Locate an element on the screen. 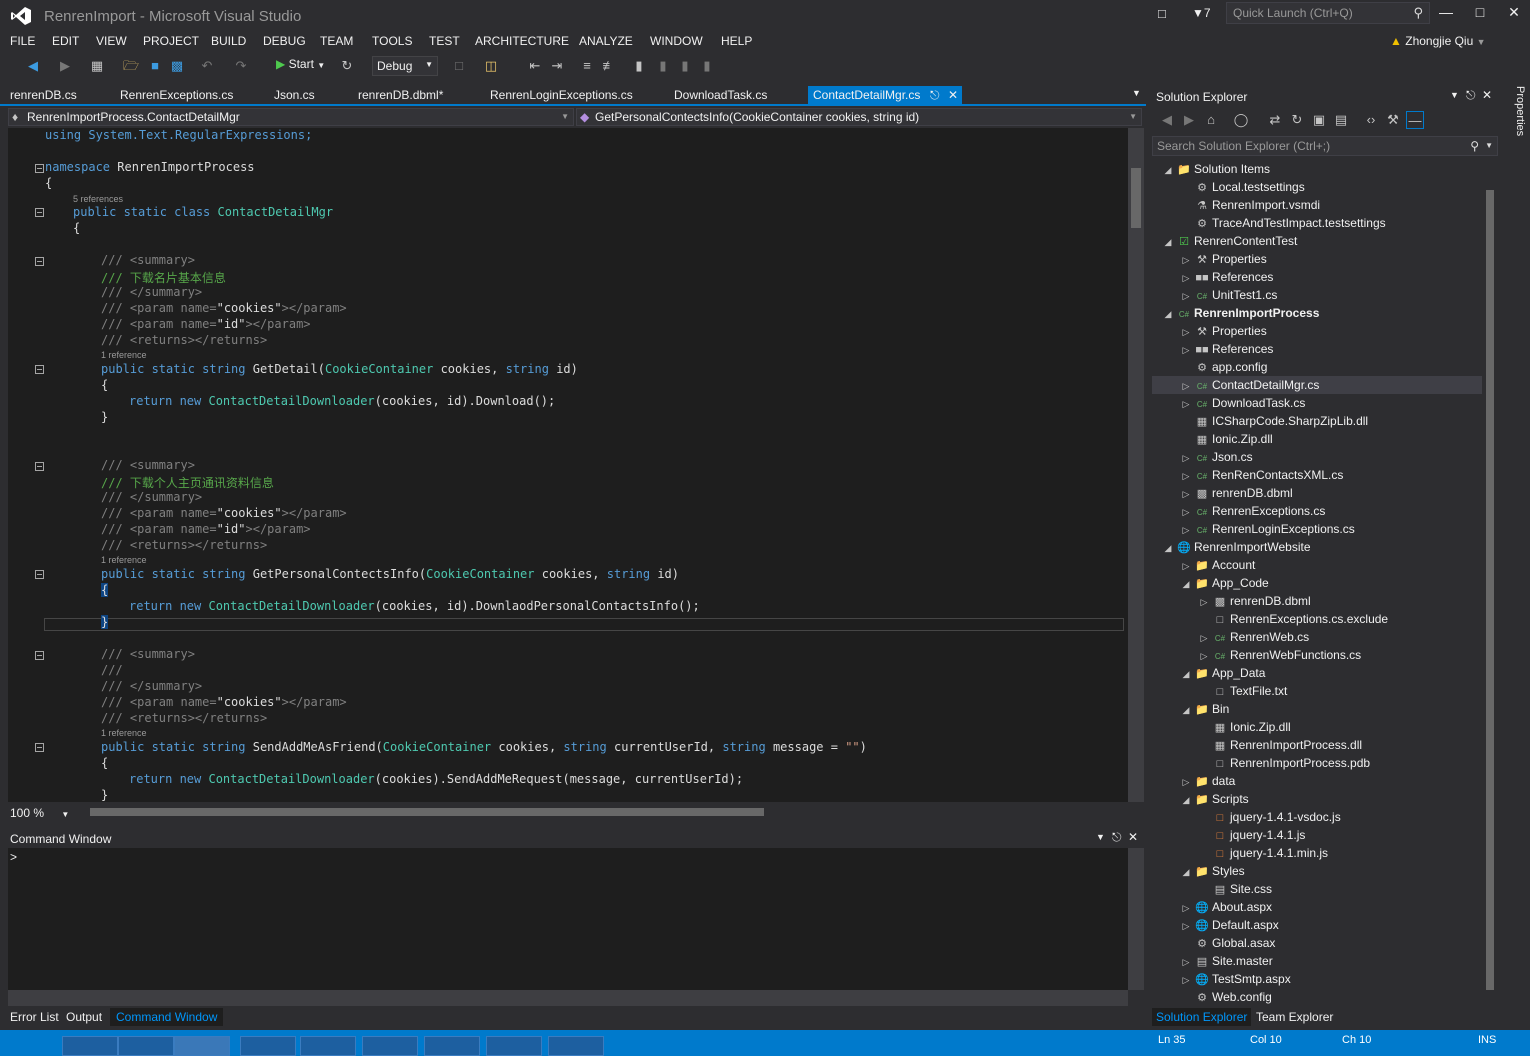 This screenshot has width=1530, height=1056. start-button: ▶ Start ▼ is located at coordinates (300, 64).